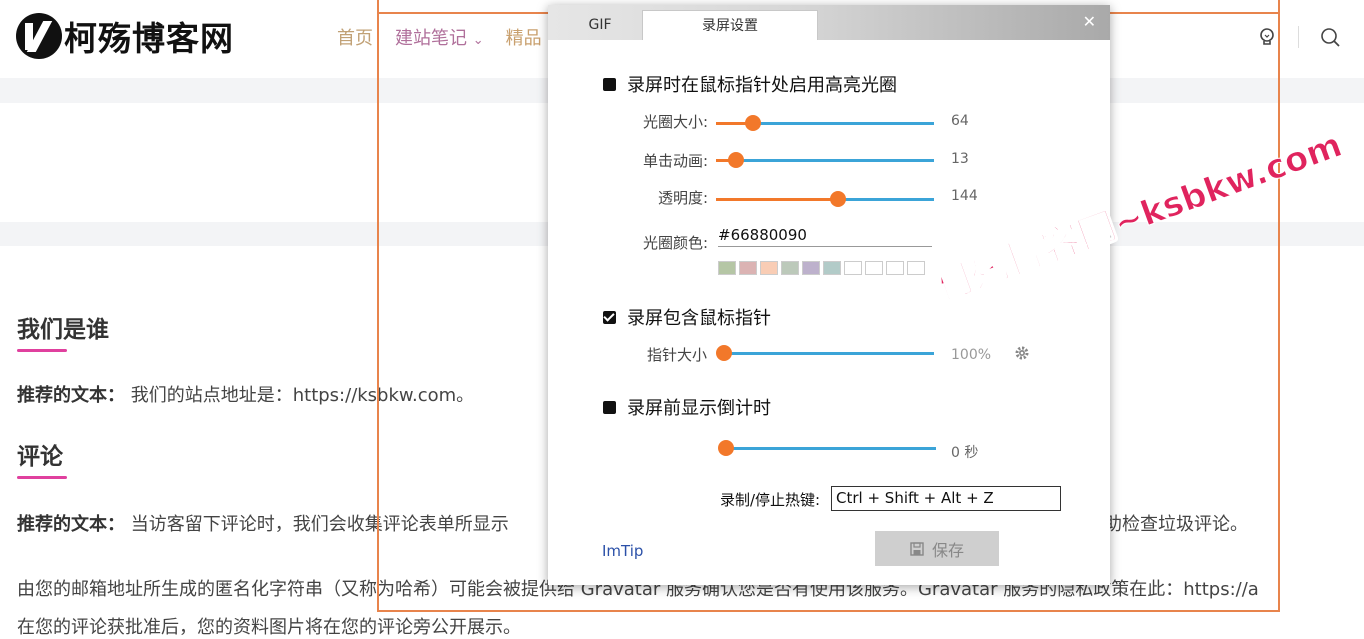 The height and width of the screenshot is (639, 1364). I want to click on click-animation-slider, so click(825, 160).